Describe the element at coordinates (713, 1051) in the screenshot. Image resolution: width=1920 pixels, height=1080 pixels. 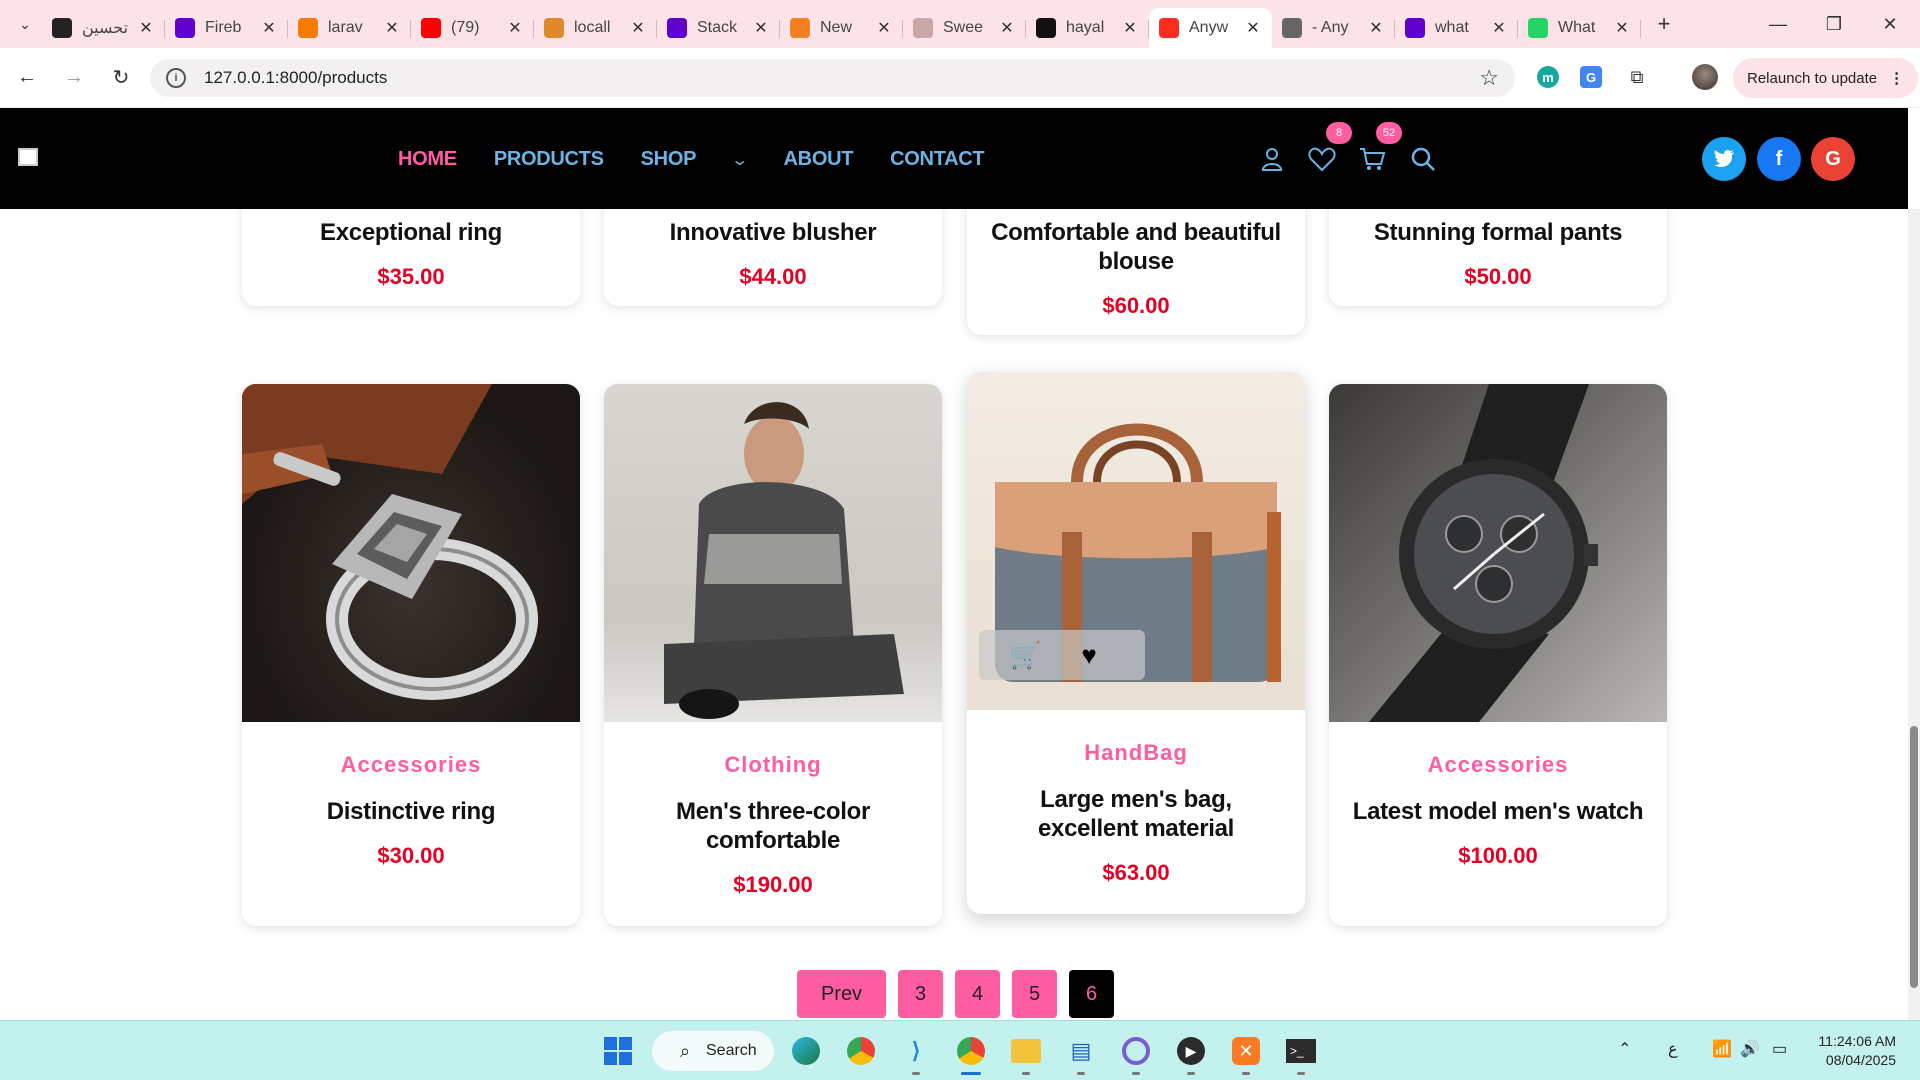
I see `taskbar-search: ⌕ Search` at that location.